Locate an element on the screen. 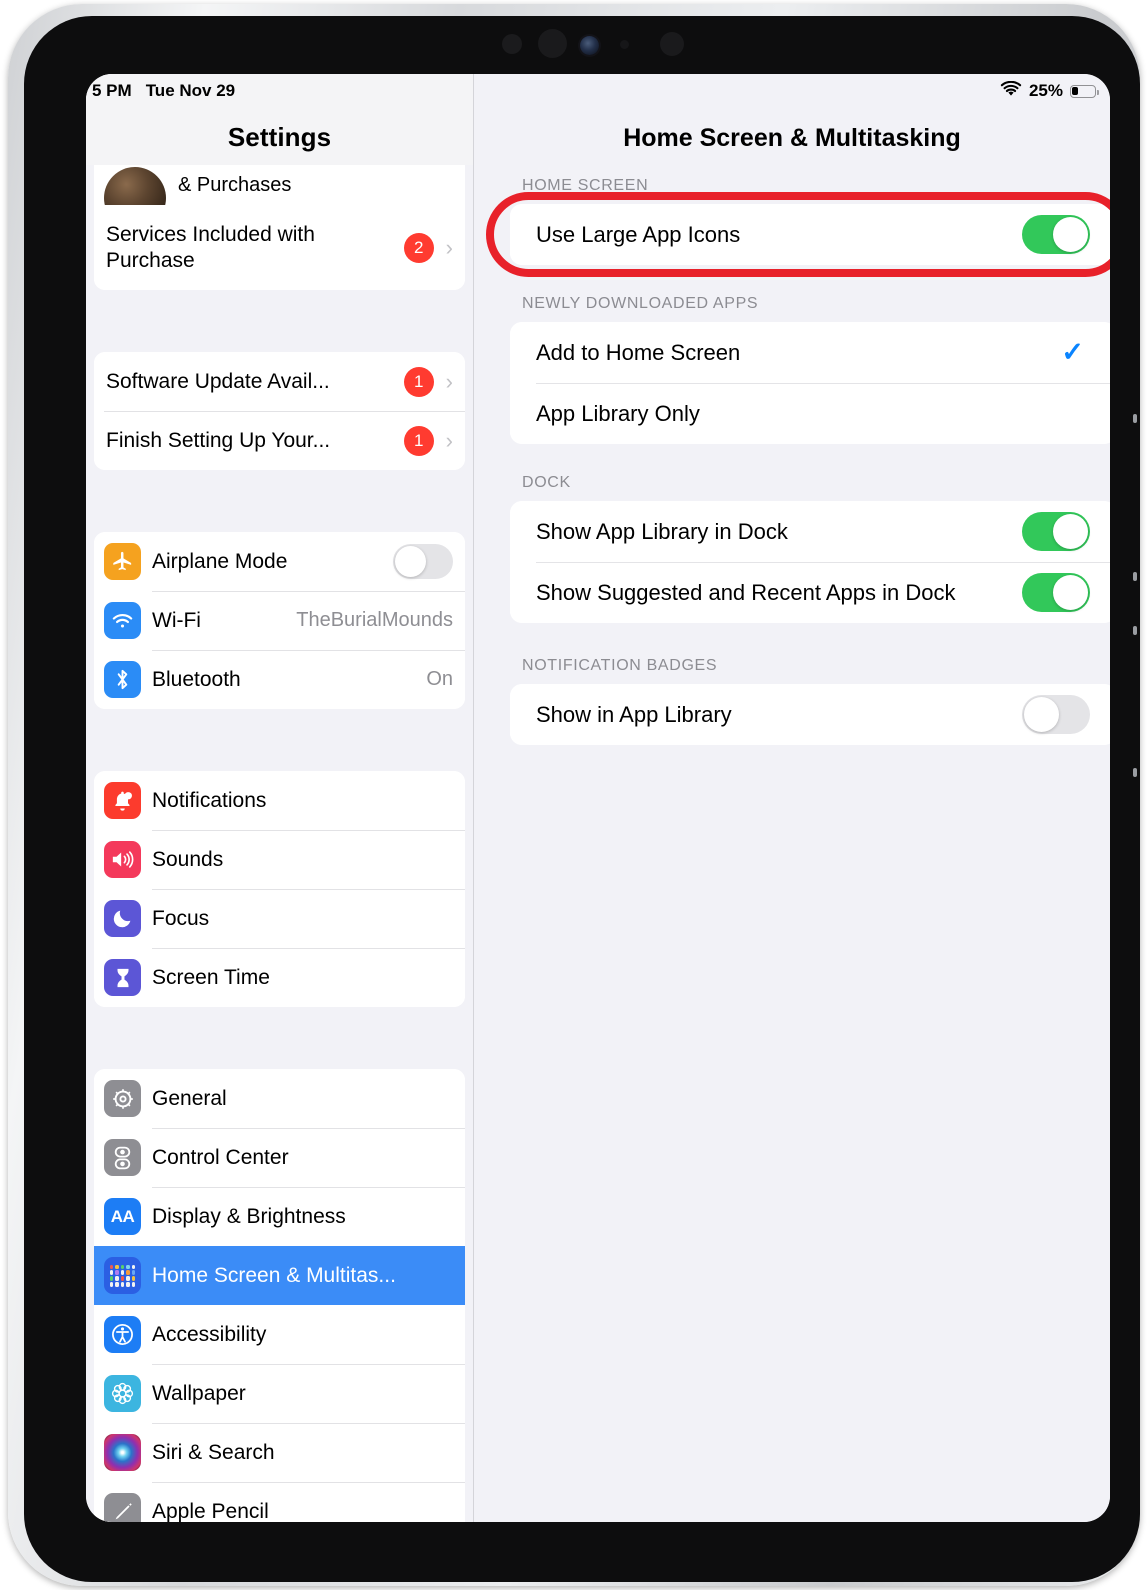 This screenshot has height=1590, width=1148. newly-downloaded-apps-group: Add to Home Screen ✓ App Library Only is located at coordinates (810, 383).